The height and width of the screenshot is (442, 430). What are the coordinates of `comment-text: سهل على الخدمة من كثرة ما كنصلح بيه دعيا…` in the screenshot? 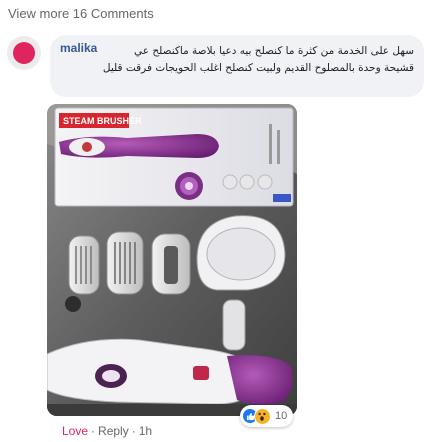 It's located at (237, 60).